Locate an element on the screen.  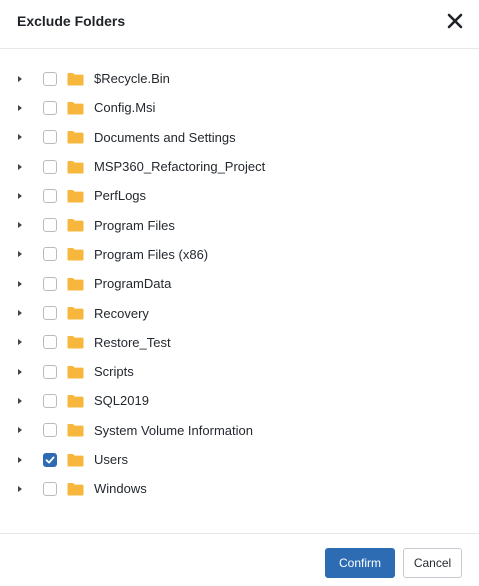
tree-row: MSP360_Refactoring_Project is located at coordinates (239, 166).